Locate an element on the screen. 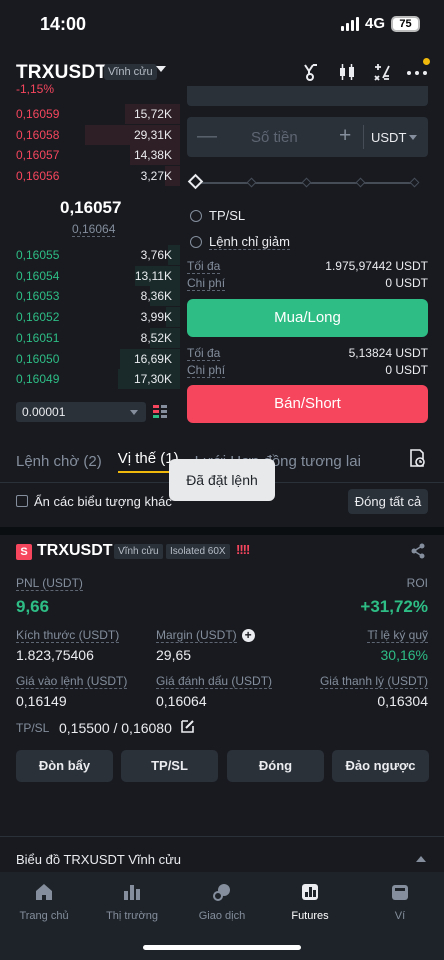 This screenshot has width=444, height=960. share-icon is located at coordinates (418, 551).